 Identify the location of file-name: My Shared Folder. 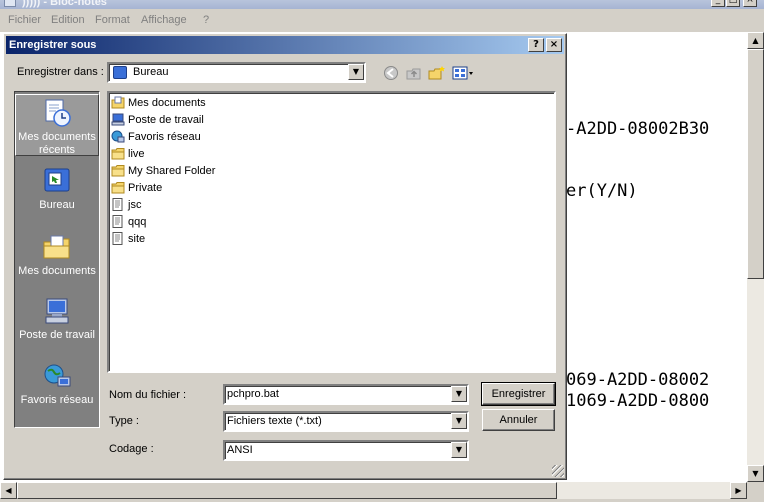
(172, 170).